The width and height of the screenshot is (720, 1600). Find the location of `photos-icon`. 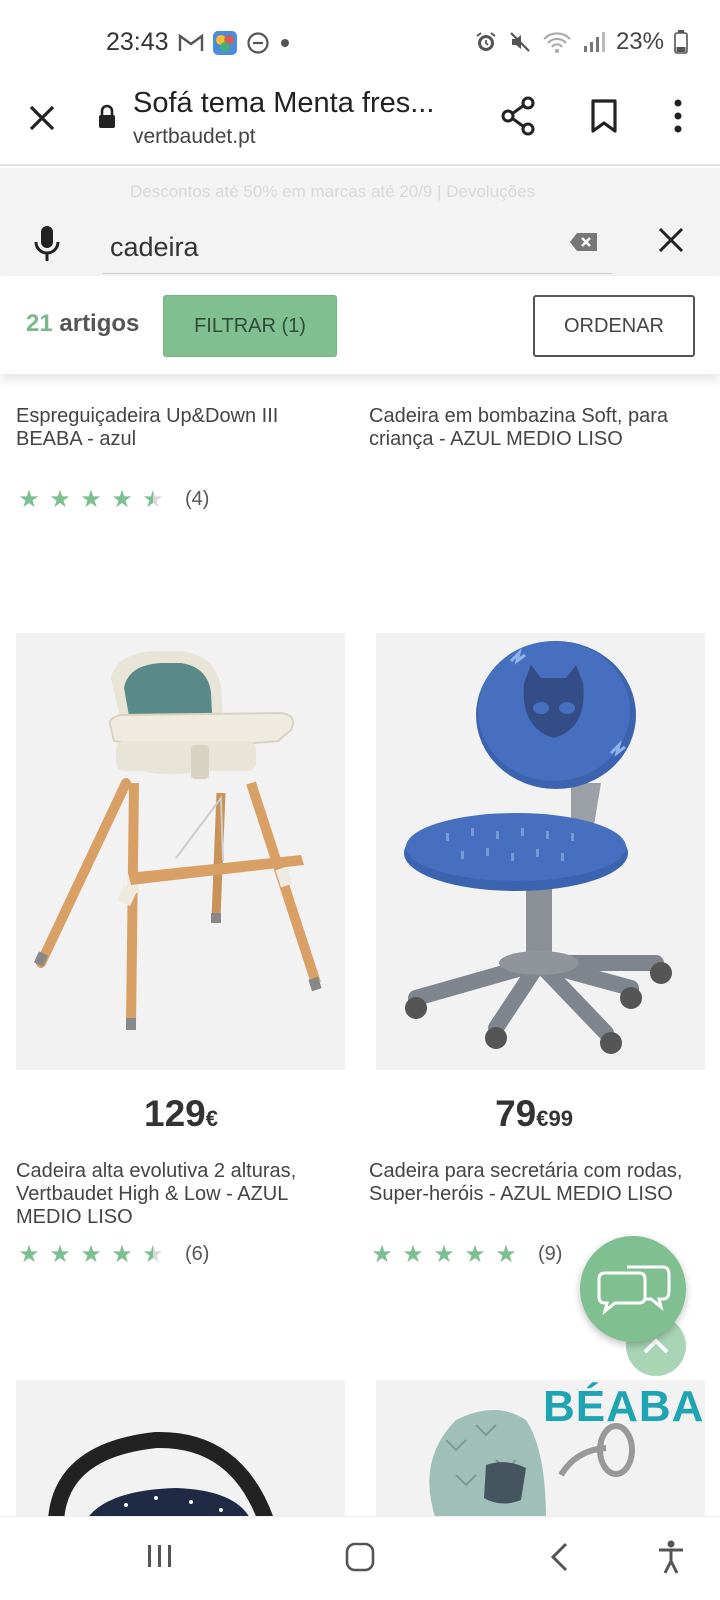

photos-icon is located at coordinates (225, 43).